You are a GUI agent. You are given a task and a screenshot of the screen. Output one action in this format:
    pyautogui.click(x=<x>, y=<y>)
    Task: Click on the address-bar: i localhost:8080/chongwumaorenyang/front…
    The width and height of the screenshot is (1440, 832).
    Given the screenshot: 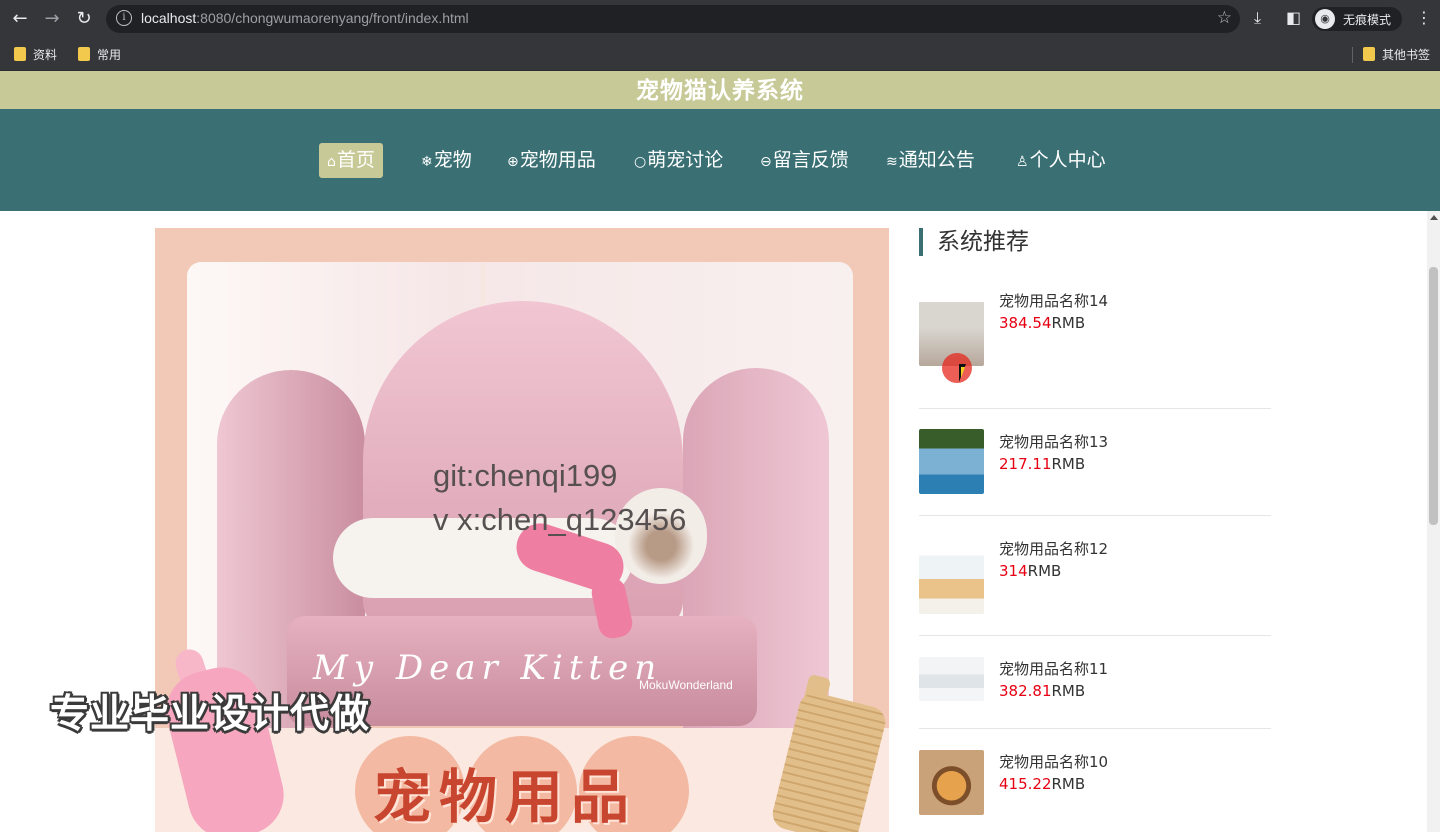 What is the action you would take?
    pyautogui.click(x=673, y=19)
    